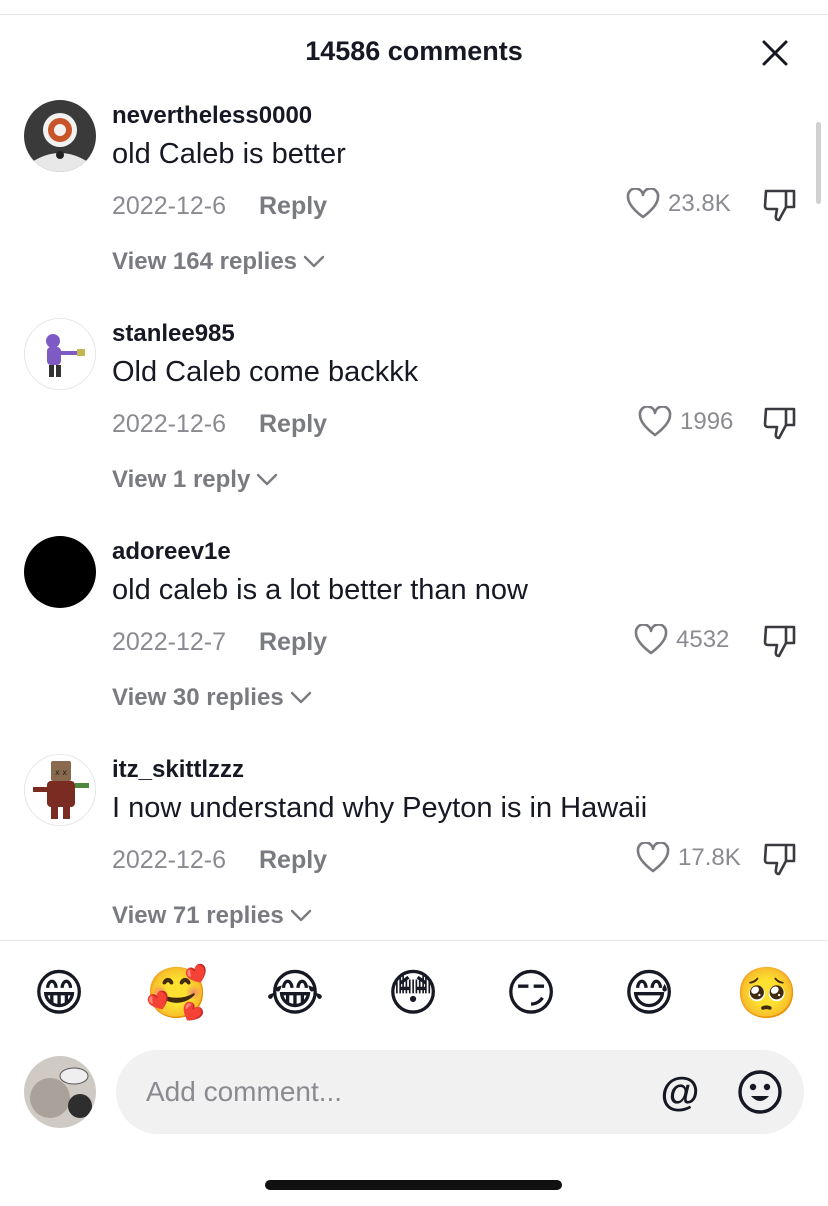 This screenshot has height=1206, width=828. What do you see at coordinates (320, 590) in the screenshot?
I see `comment-text: old caleb is a lot better than now` at bounding box center [320, 590].